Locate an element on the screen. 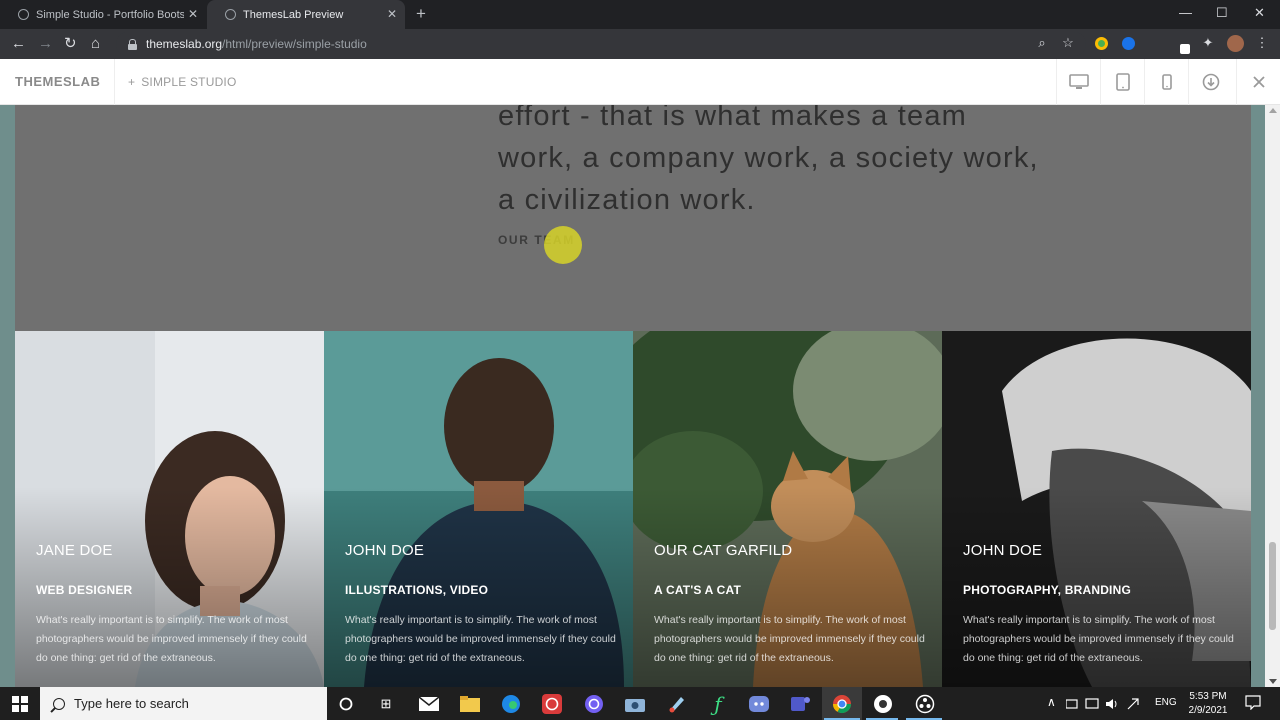 The height and width of the screenshot is (720, 1280). mobile-icon is located at coordinates (1166, 82).